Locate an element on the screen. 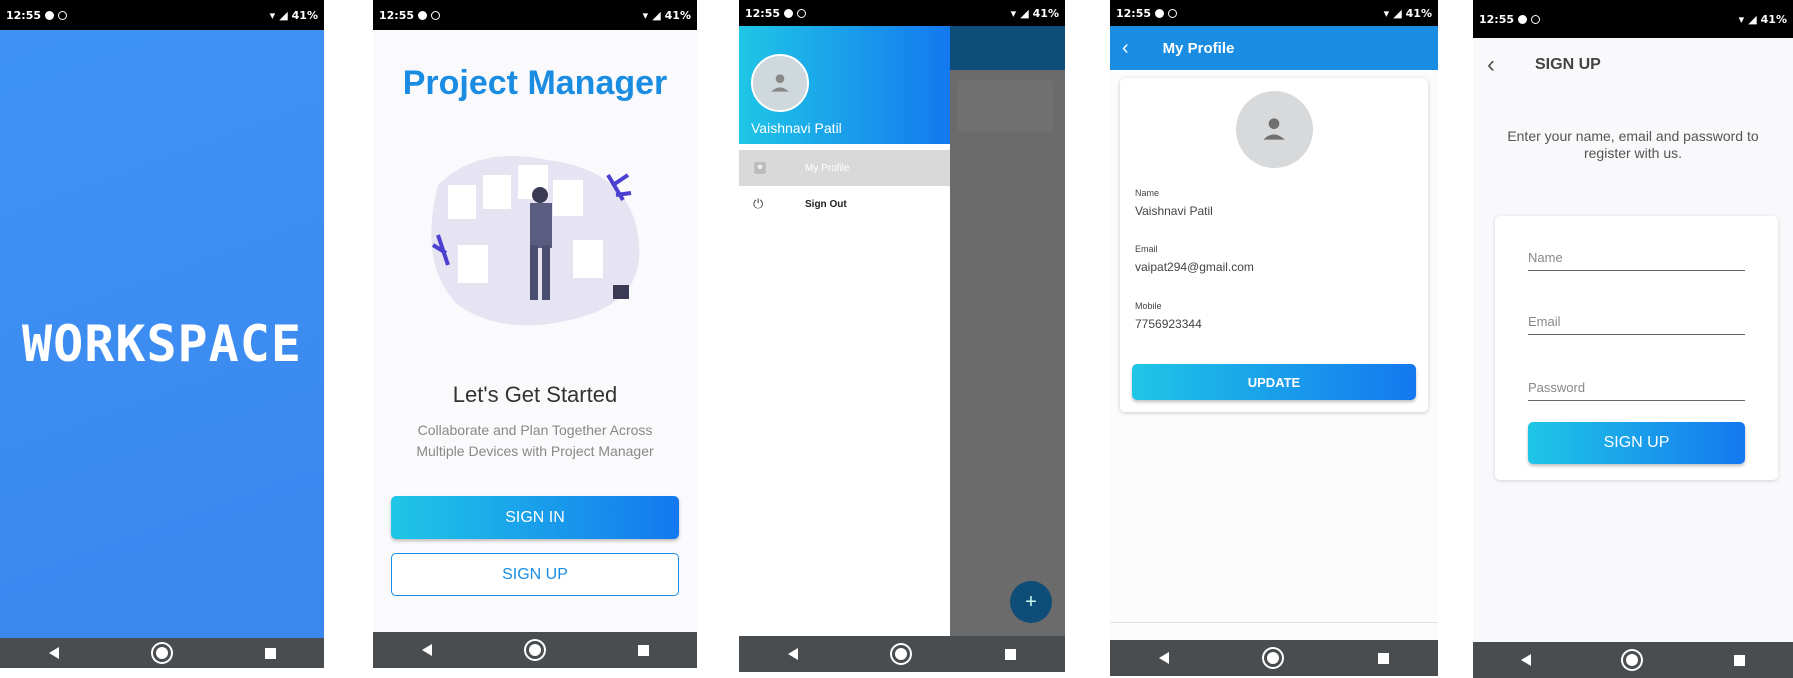 This screenshot has width=1793, height=678. drawer-avatar is located at coordinates (780, 83).